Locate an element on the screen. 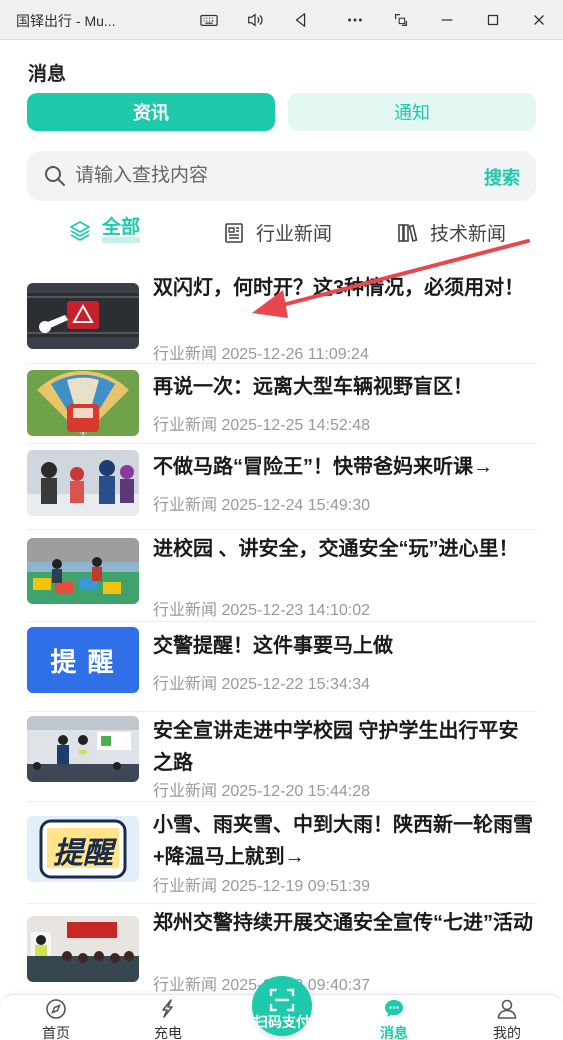 This screenshot has width=563, height=1040. message-icon is located at coordinates (394, 1008).